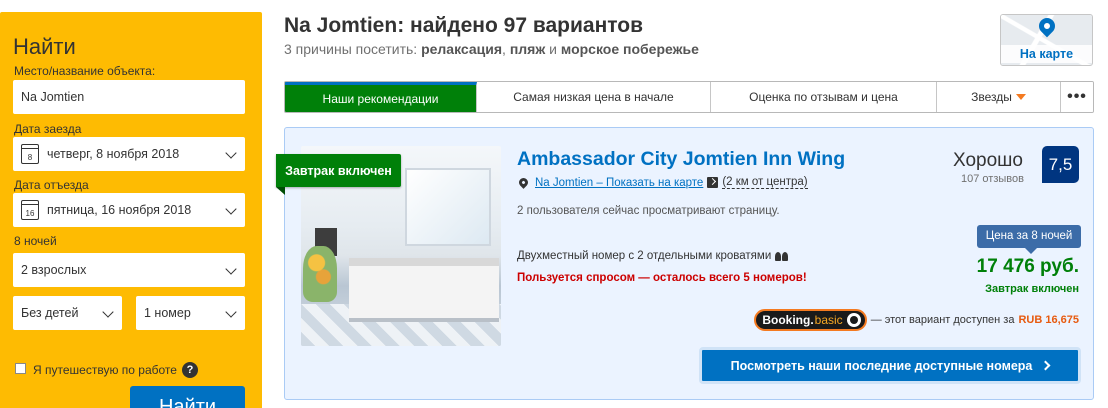  What do you see at coordinates (999, 97) in the screenshot?
I see `tab-stars: Звезды` at bounding box center [999, 97].